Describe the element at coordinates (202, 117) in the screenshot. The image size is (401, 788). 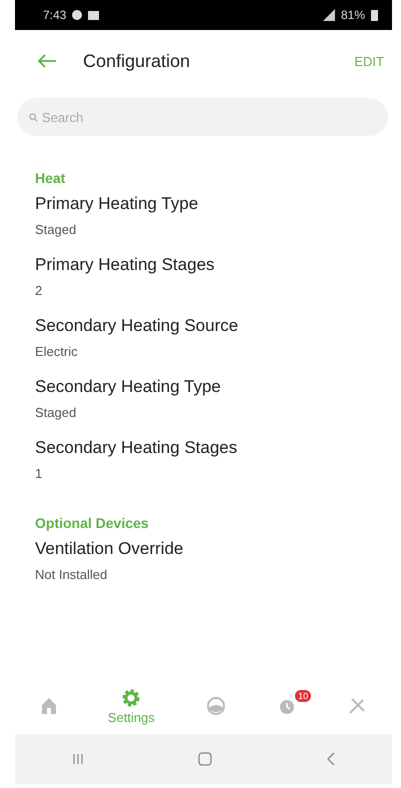
I see `search-field: Search` at that location.